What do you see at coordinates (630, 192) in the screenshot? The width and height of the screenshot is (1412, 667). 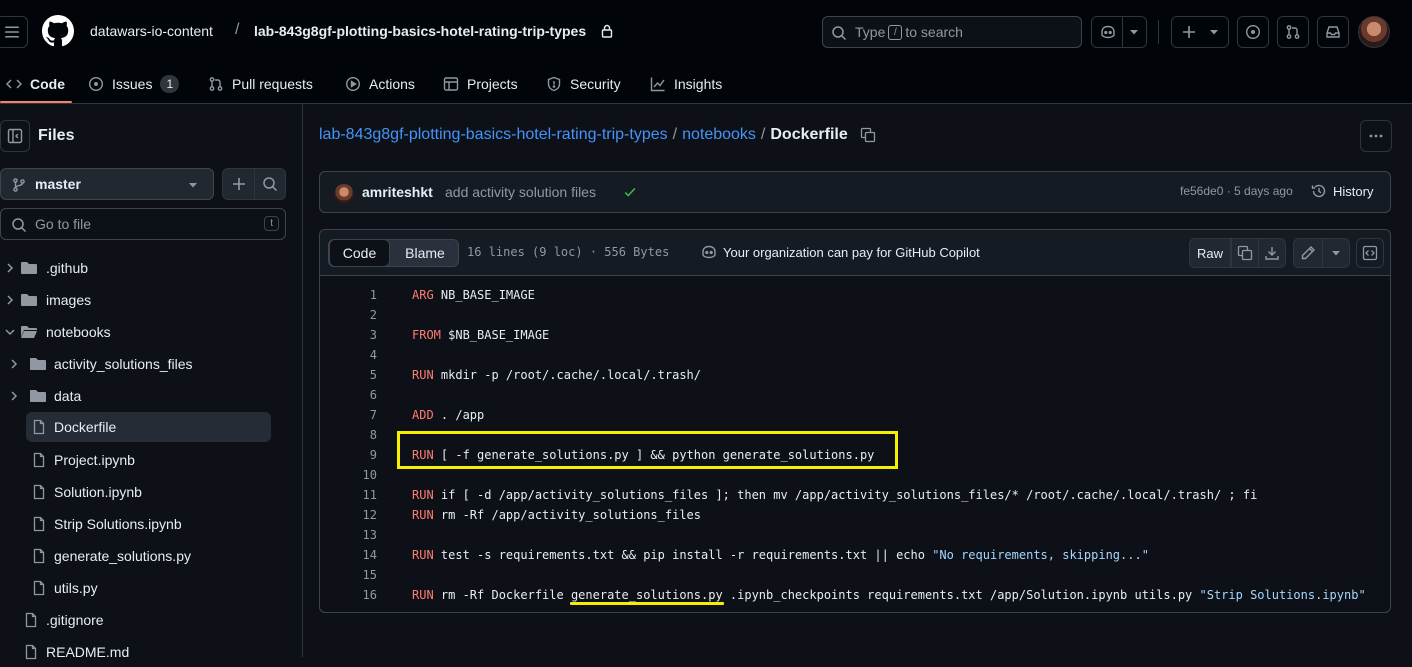 I see `check-icon` at bounding box center [630, 192].